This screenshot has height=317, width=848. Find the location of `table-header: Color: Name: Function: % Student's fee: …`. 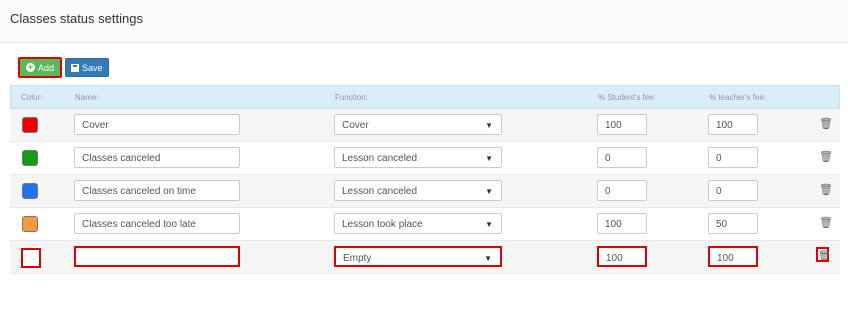

table-header: Color: Name: Function: % Student's fee: … is located at coordinates (425, 97).